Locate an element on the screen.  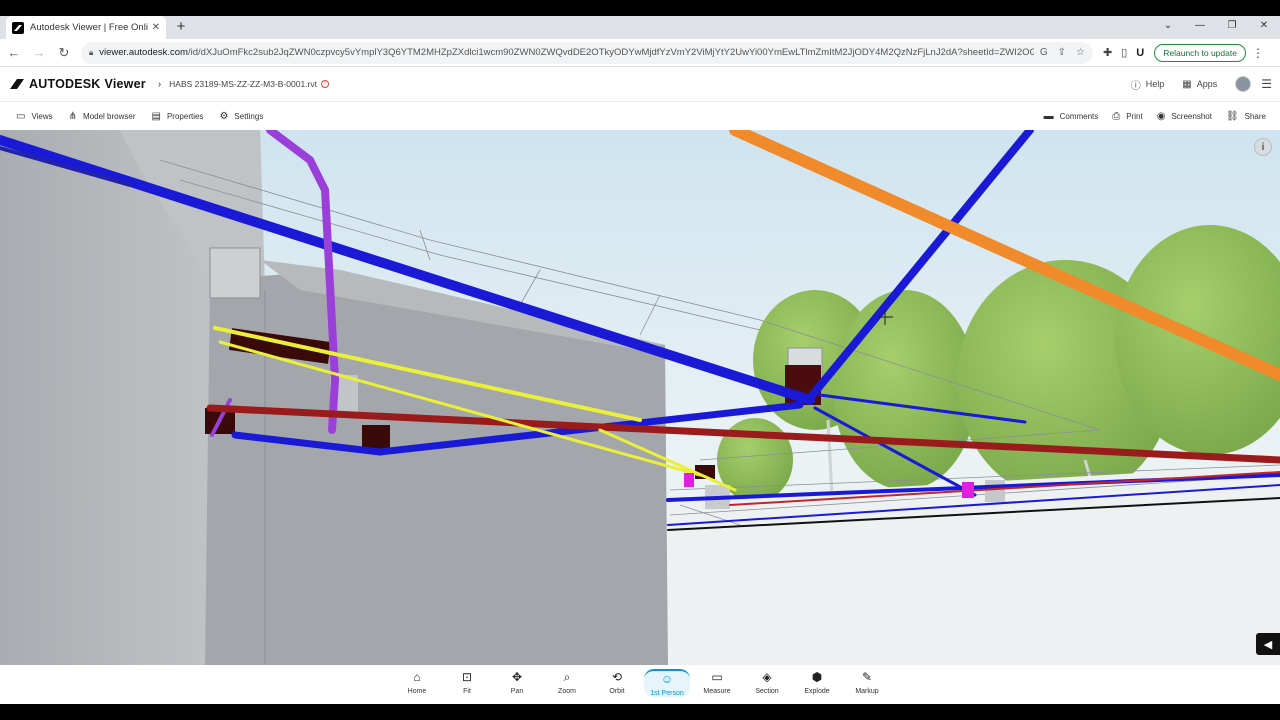
model-tree-icon: ⋔ is located at coordinates (73, 116).